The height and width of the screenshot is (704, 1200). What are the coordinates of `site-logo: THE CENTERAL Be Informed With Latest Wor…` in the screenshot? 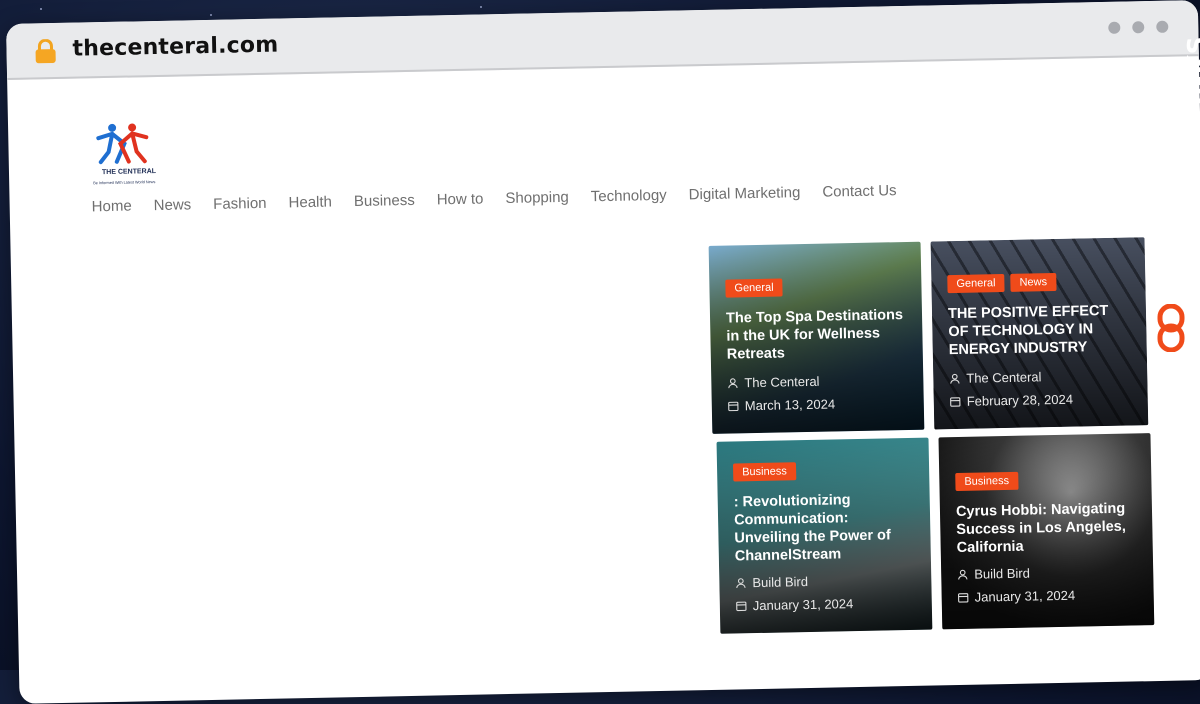 It's located at (133, 162).